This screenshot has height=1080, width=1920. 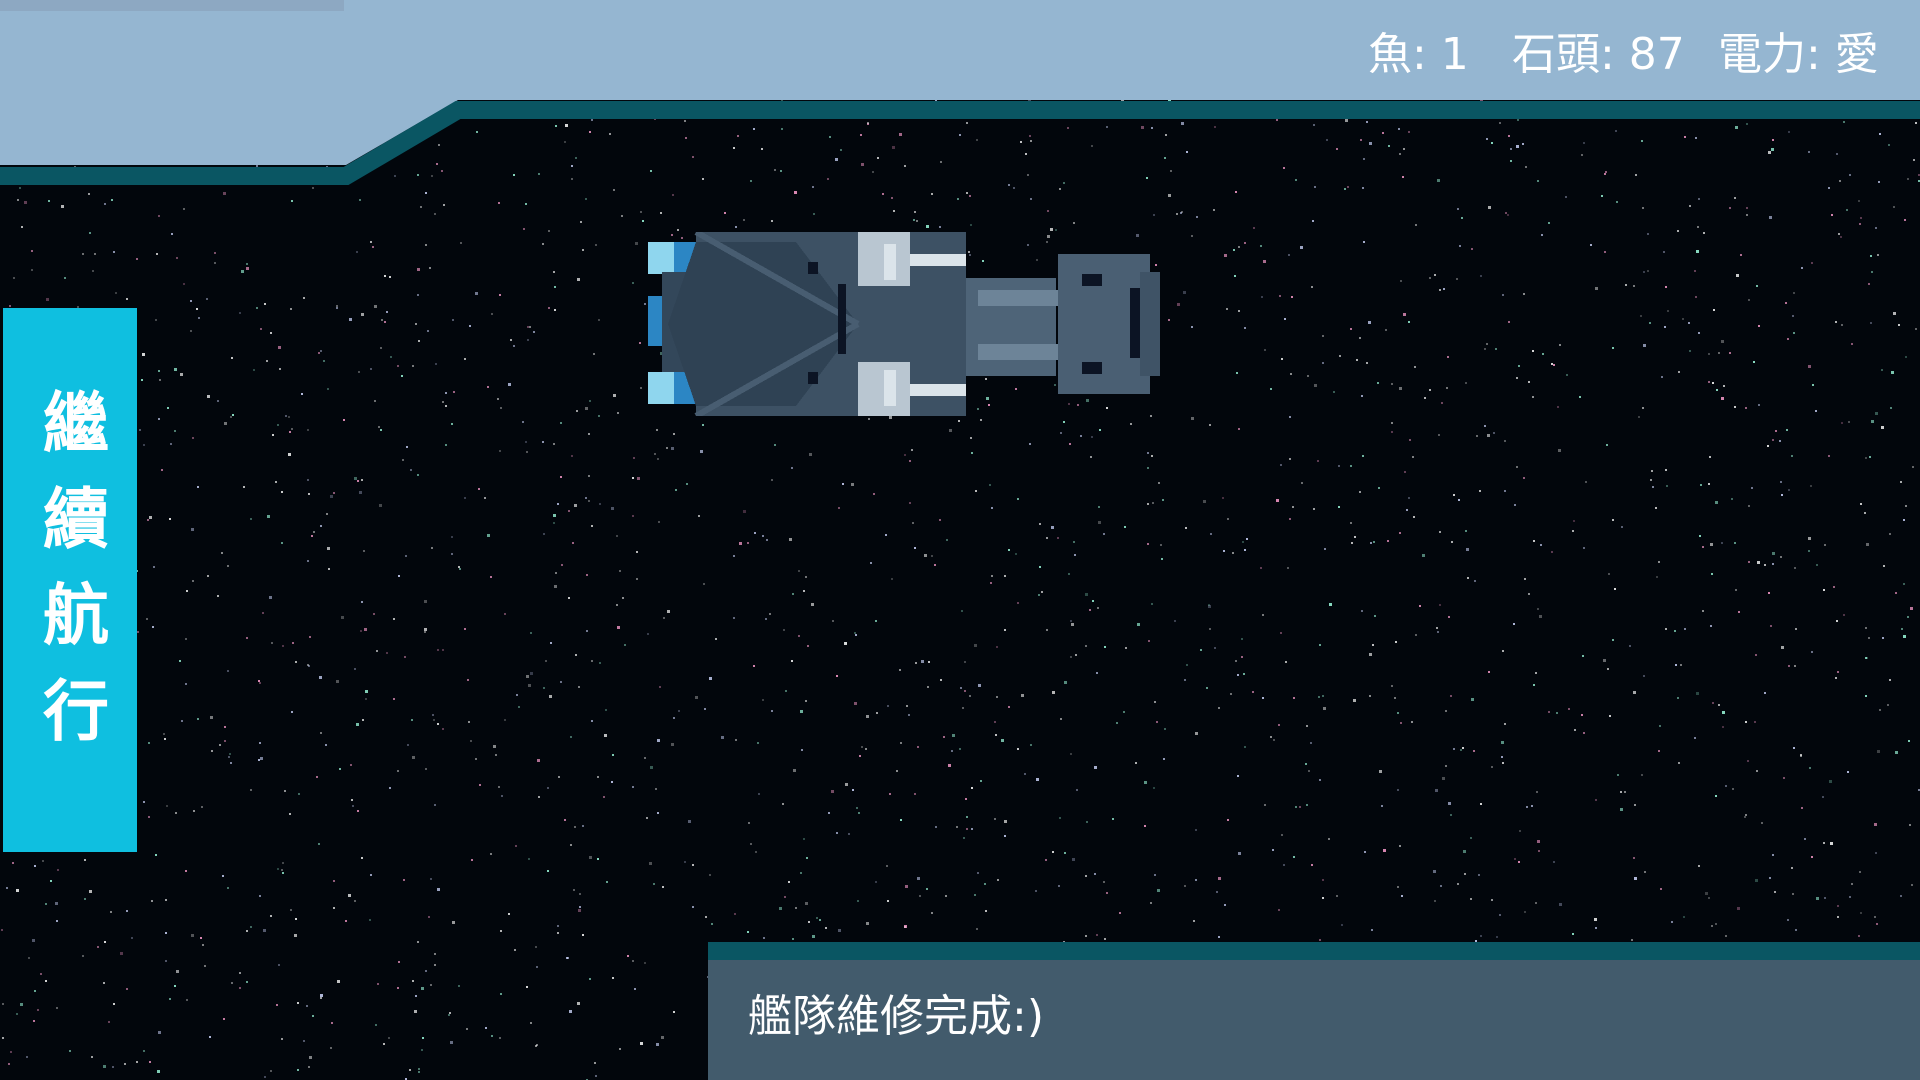 What do you see at coordinates (70, 580) in the screenshot?
I see `continue-voyage-button: 繼續航行` at bounding box center [70, 580].